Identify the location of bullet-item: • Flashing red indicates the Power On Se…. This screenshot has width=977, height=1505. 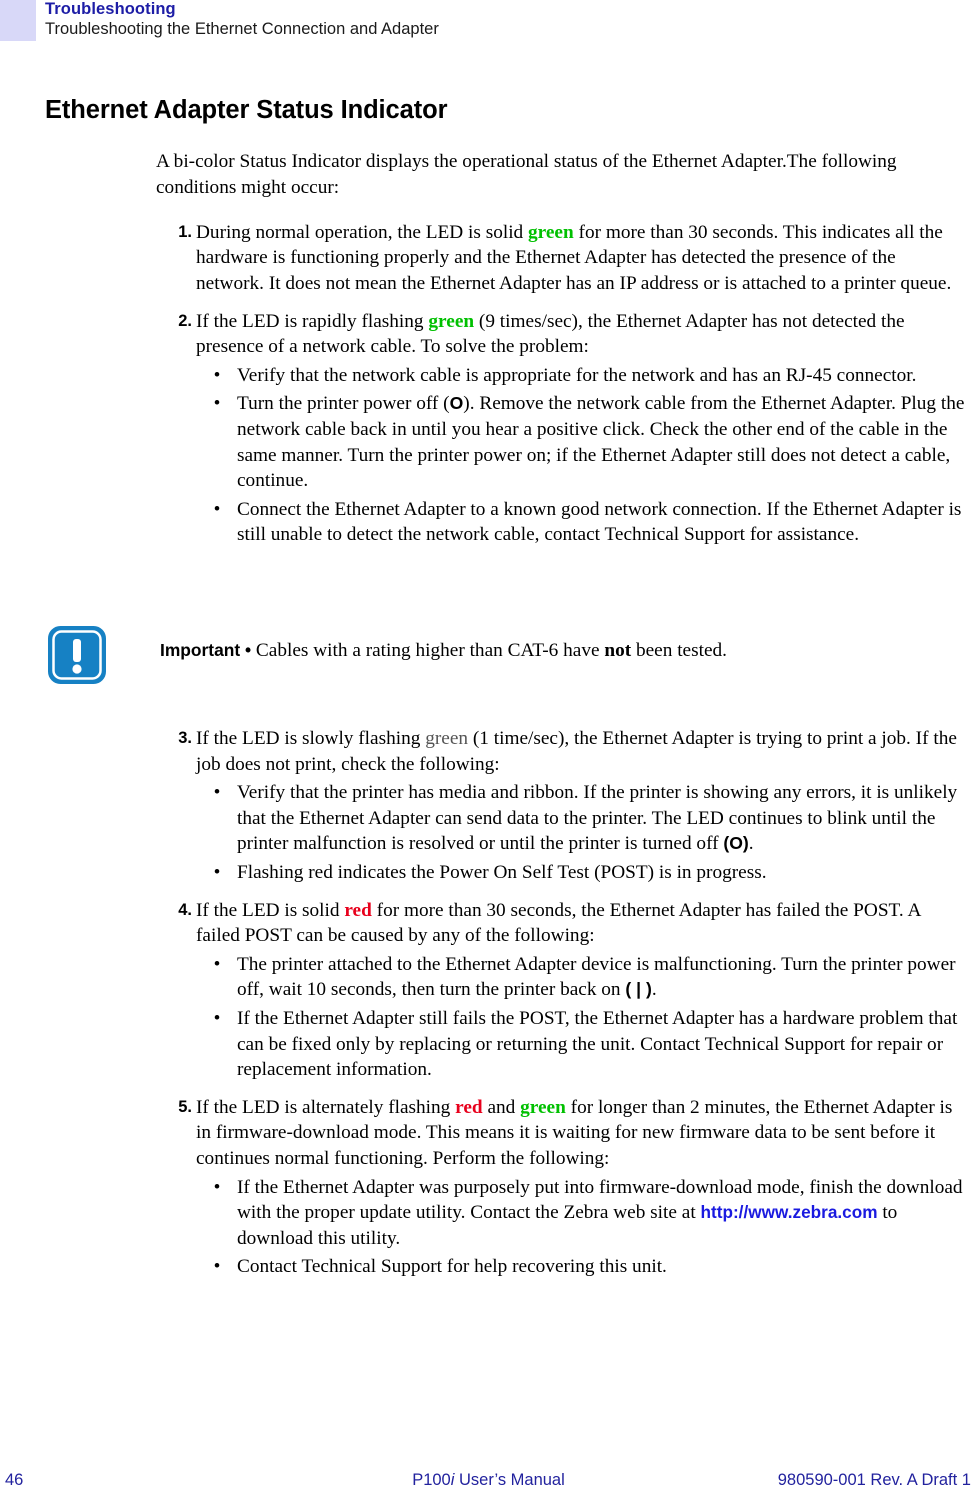
(593, 873).